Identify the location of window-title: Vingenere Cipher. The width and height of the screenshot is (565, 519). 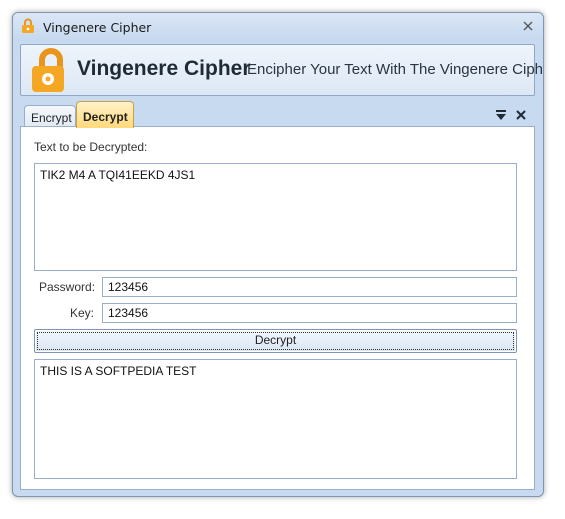
(97, 27).